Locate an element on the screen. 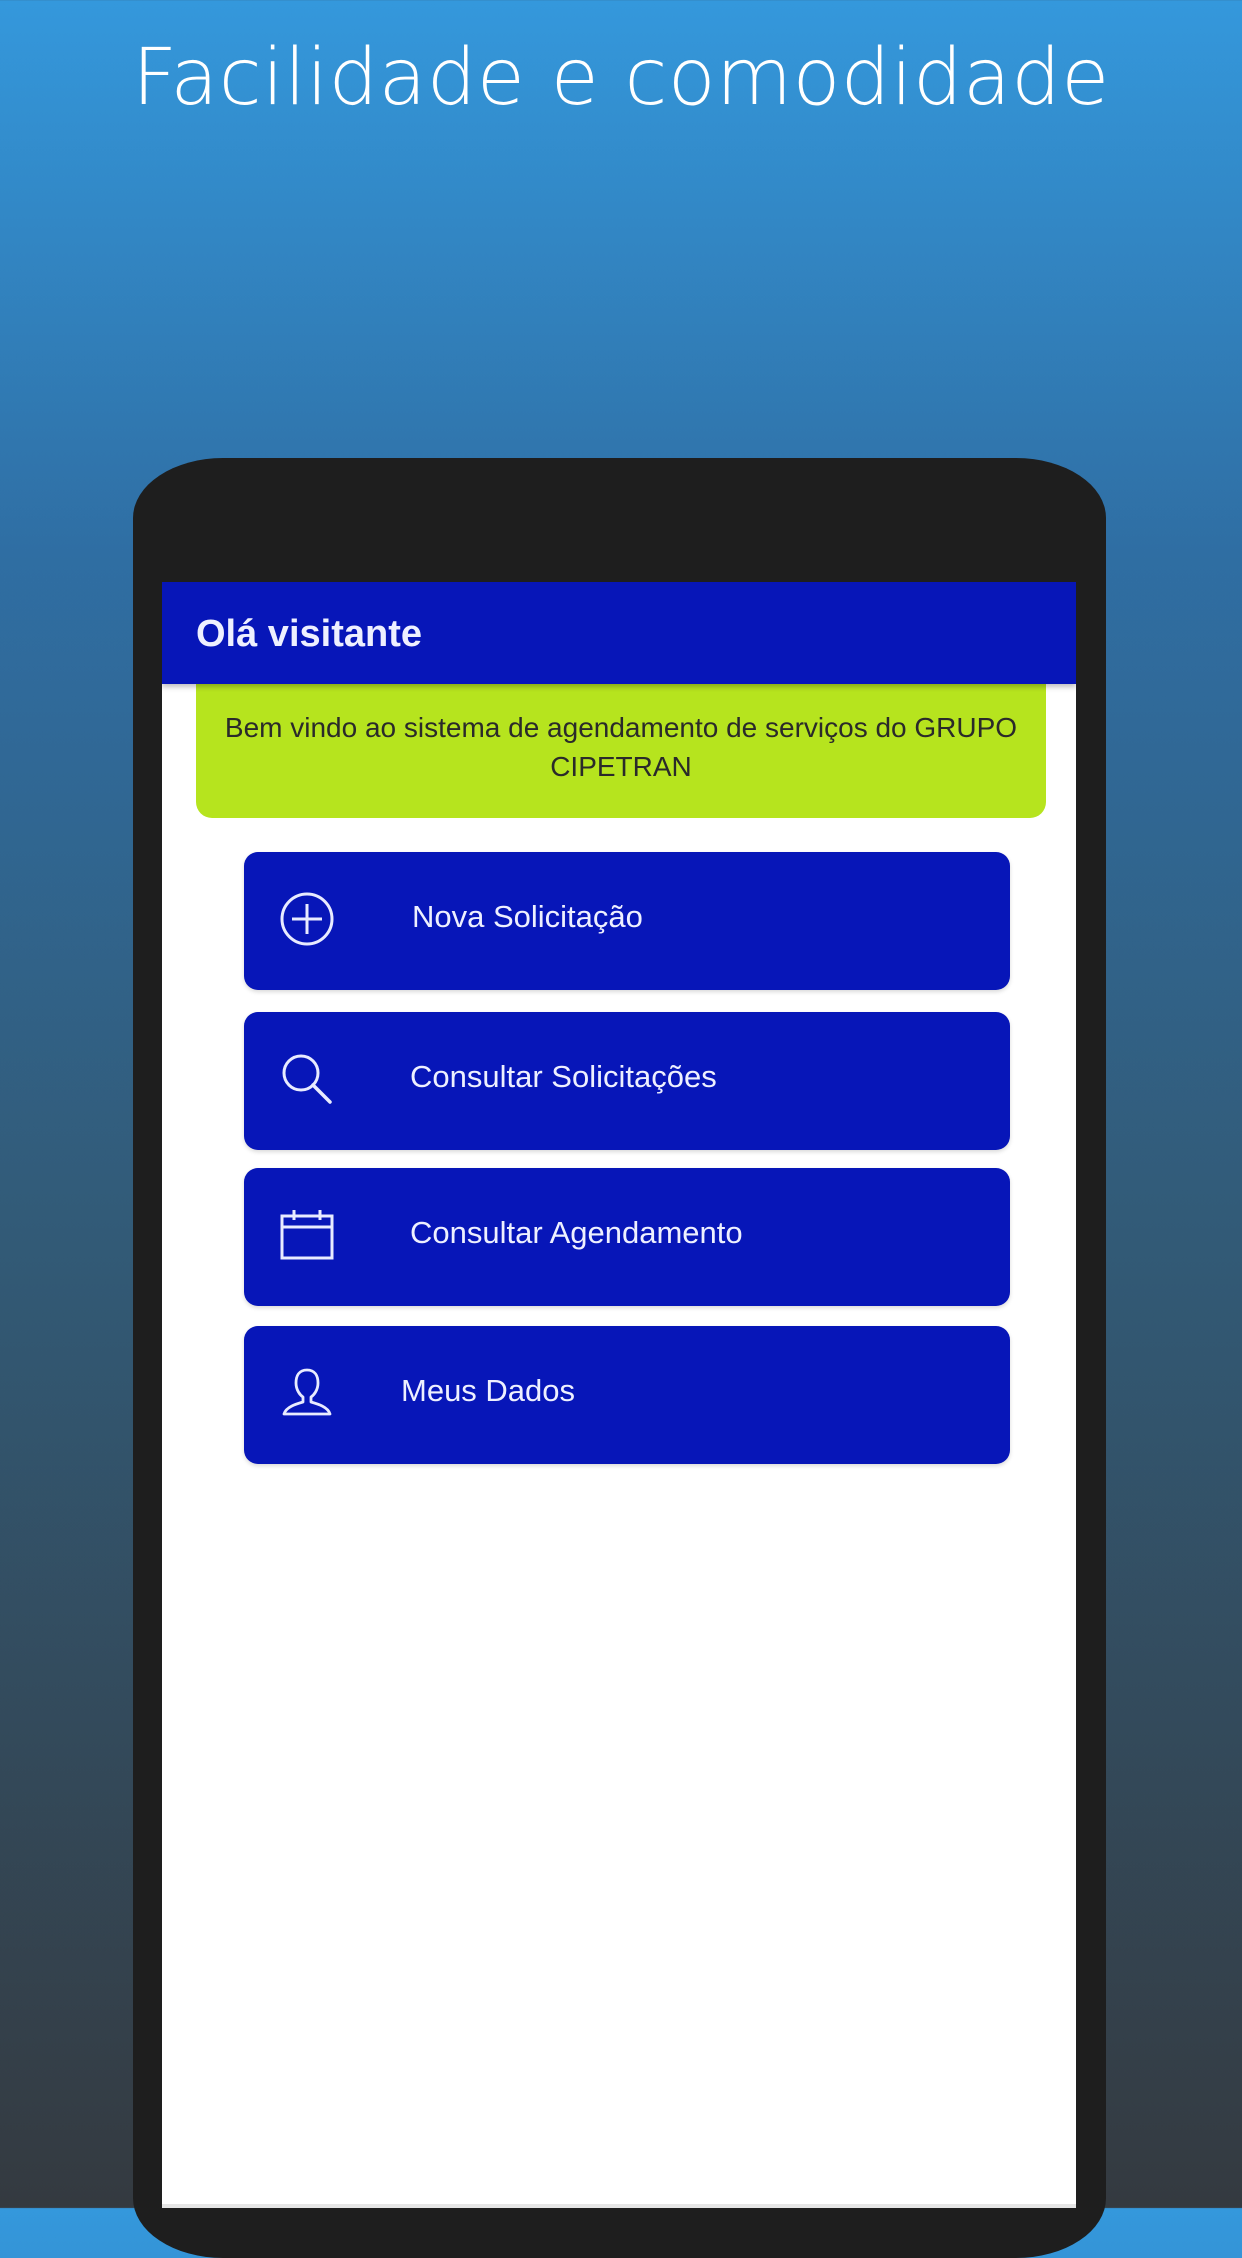 The height and width of the screenshot is (2258, 1242). app-bar: Olá visitante is located at coordinates (619, 633).